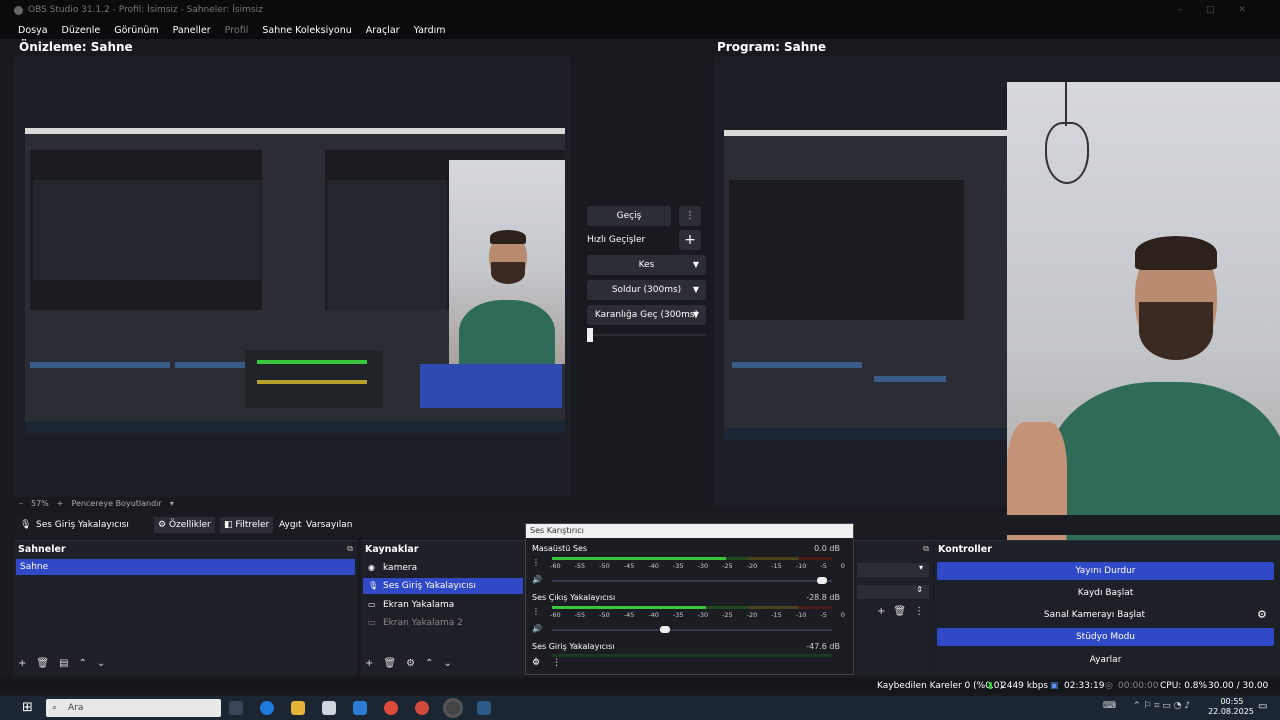 This screenshot has height=720, width=1280. What do you see at coordinates (965, 549) in the screenshot?
I see `controls-header: Kontroller` at bounding box center [965, 549].